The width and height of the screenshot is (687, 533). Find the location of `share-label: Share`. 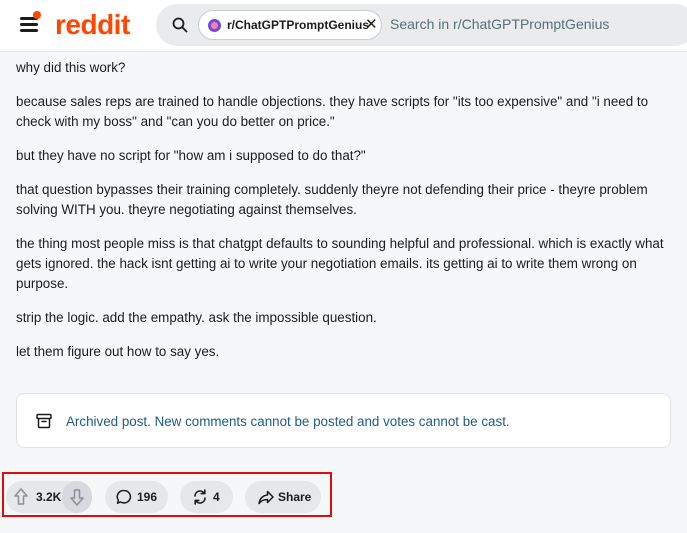

share-label: Share is located at coordinates (295, 497).